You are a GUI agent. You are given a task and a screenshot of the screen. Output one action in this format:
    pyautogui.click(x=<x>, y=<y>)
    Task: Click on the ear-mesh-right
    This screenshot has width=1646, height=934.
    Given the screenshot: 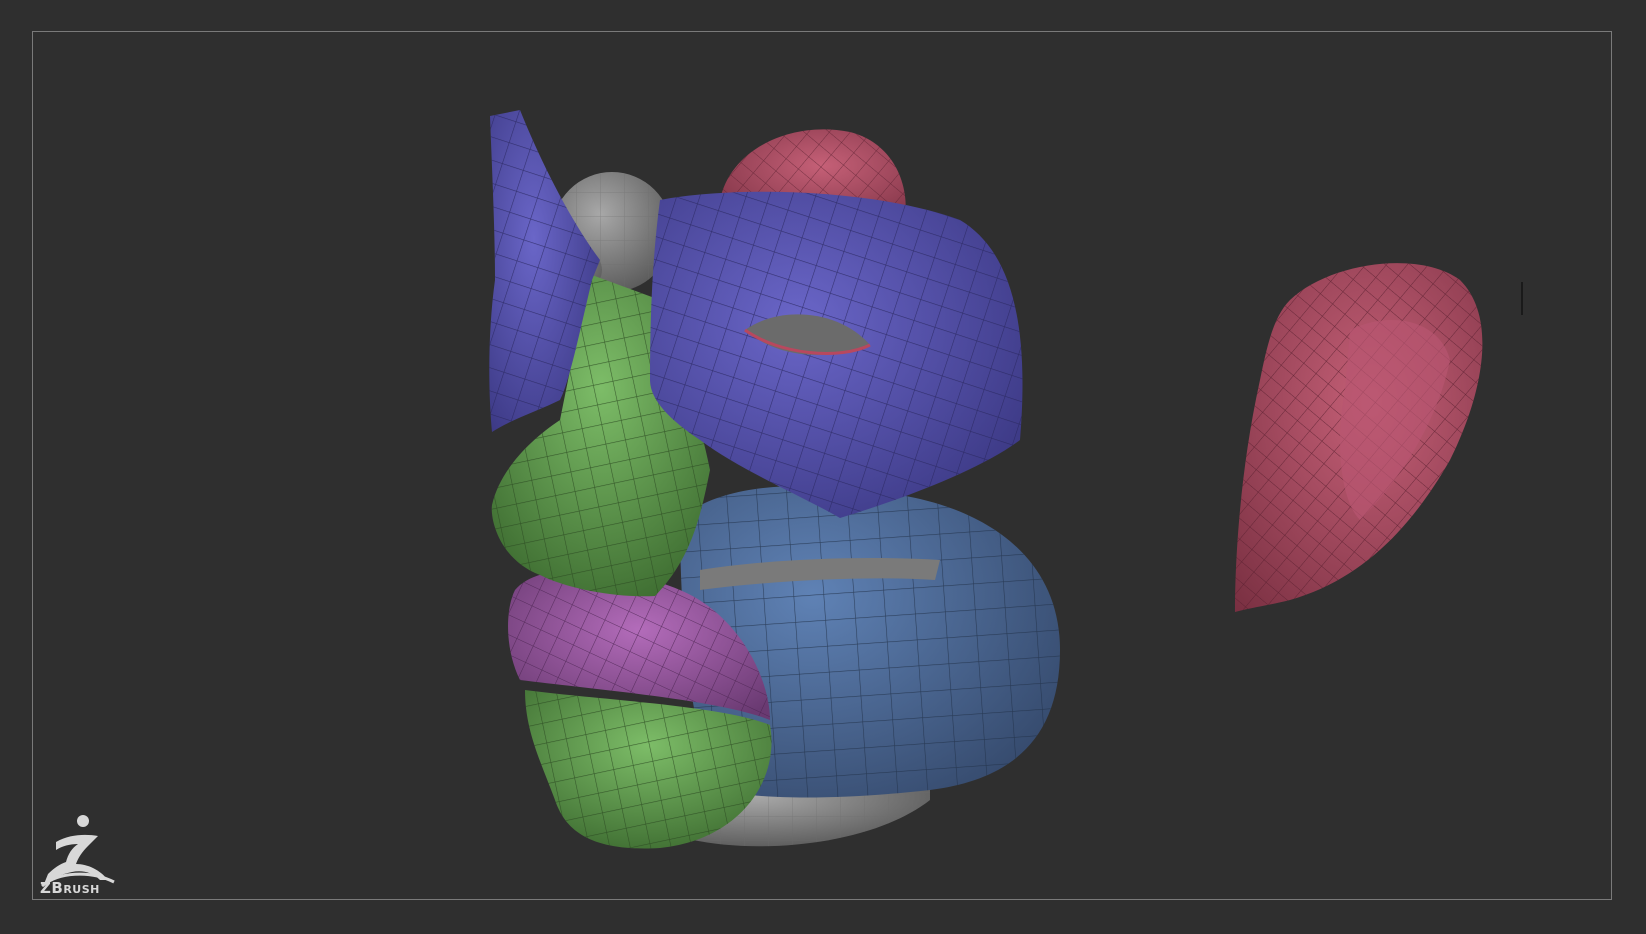 What is the action you would take?
    pyautogui.click(x=1359, y=437)
    